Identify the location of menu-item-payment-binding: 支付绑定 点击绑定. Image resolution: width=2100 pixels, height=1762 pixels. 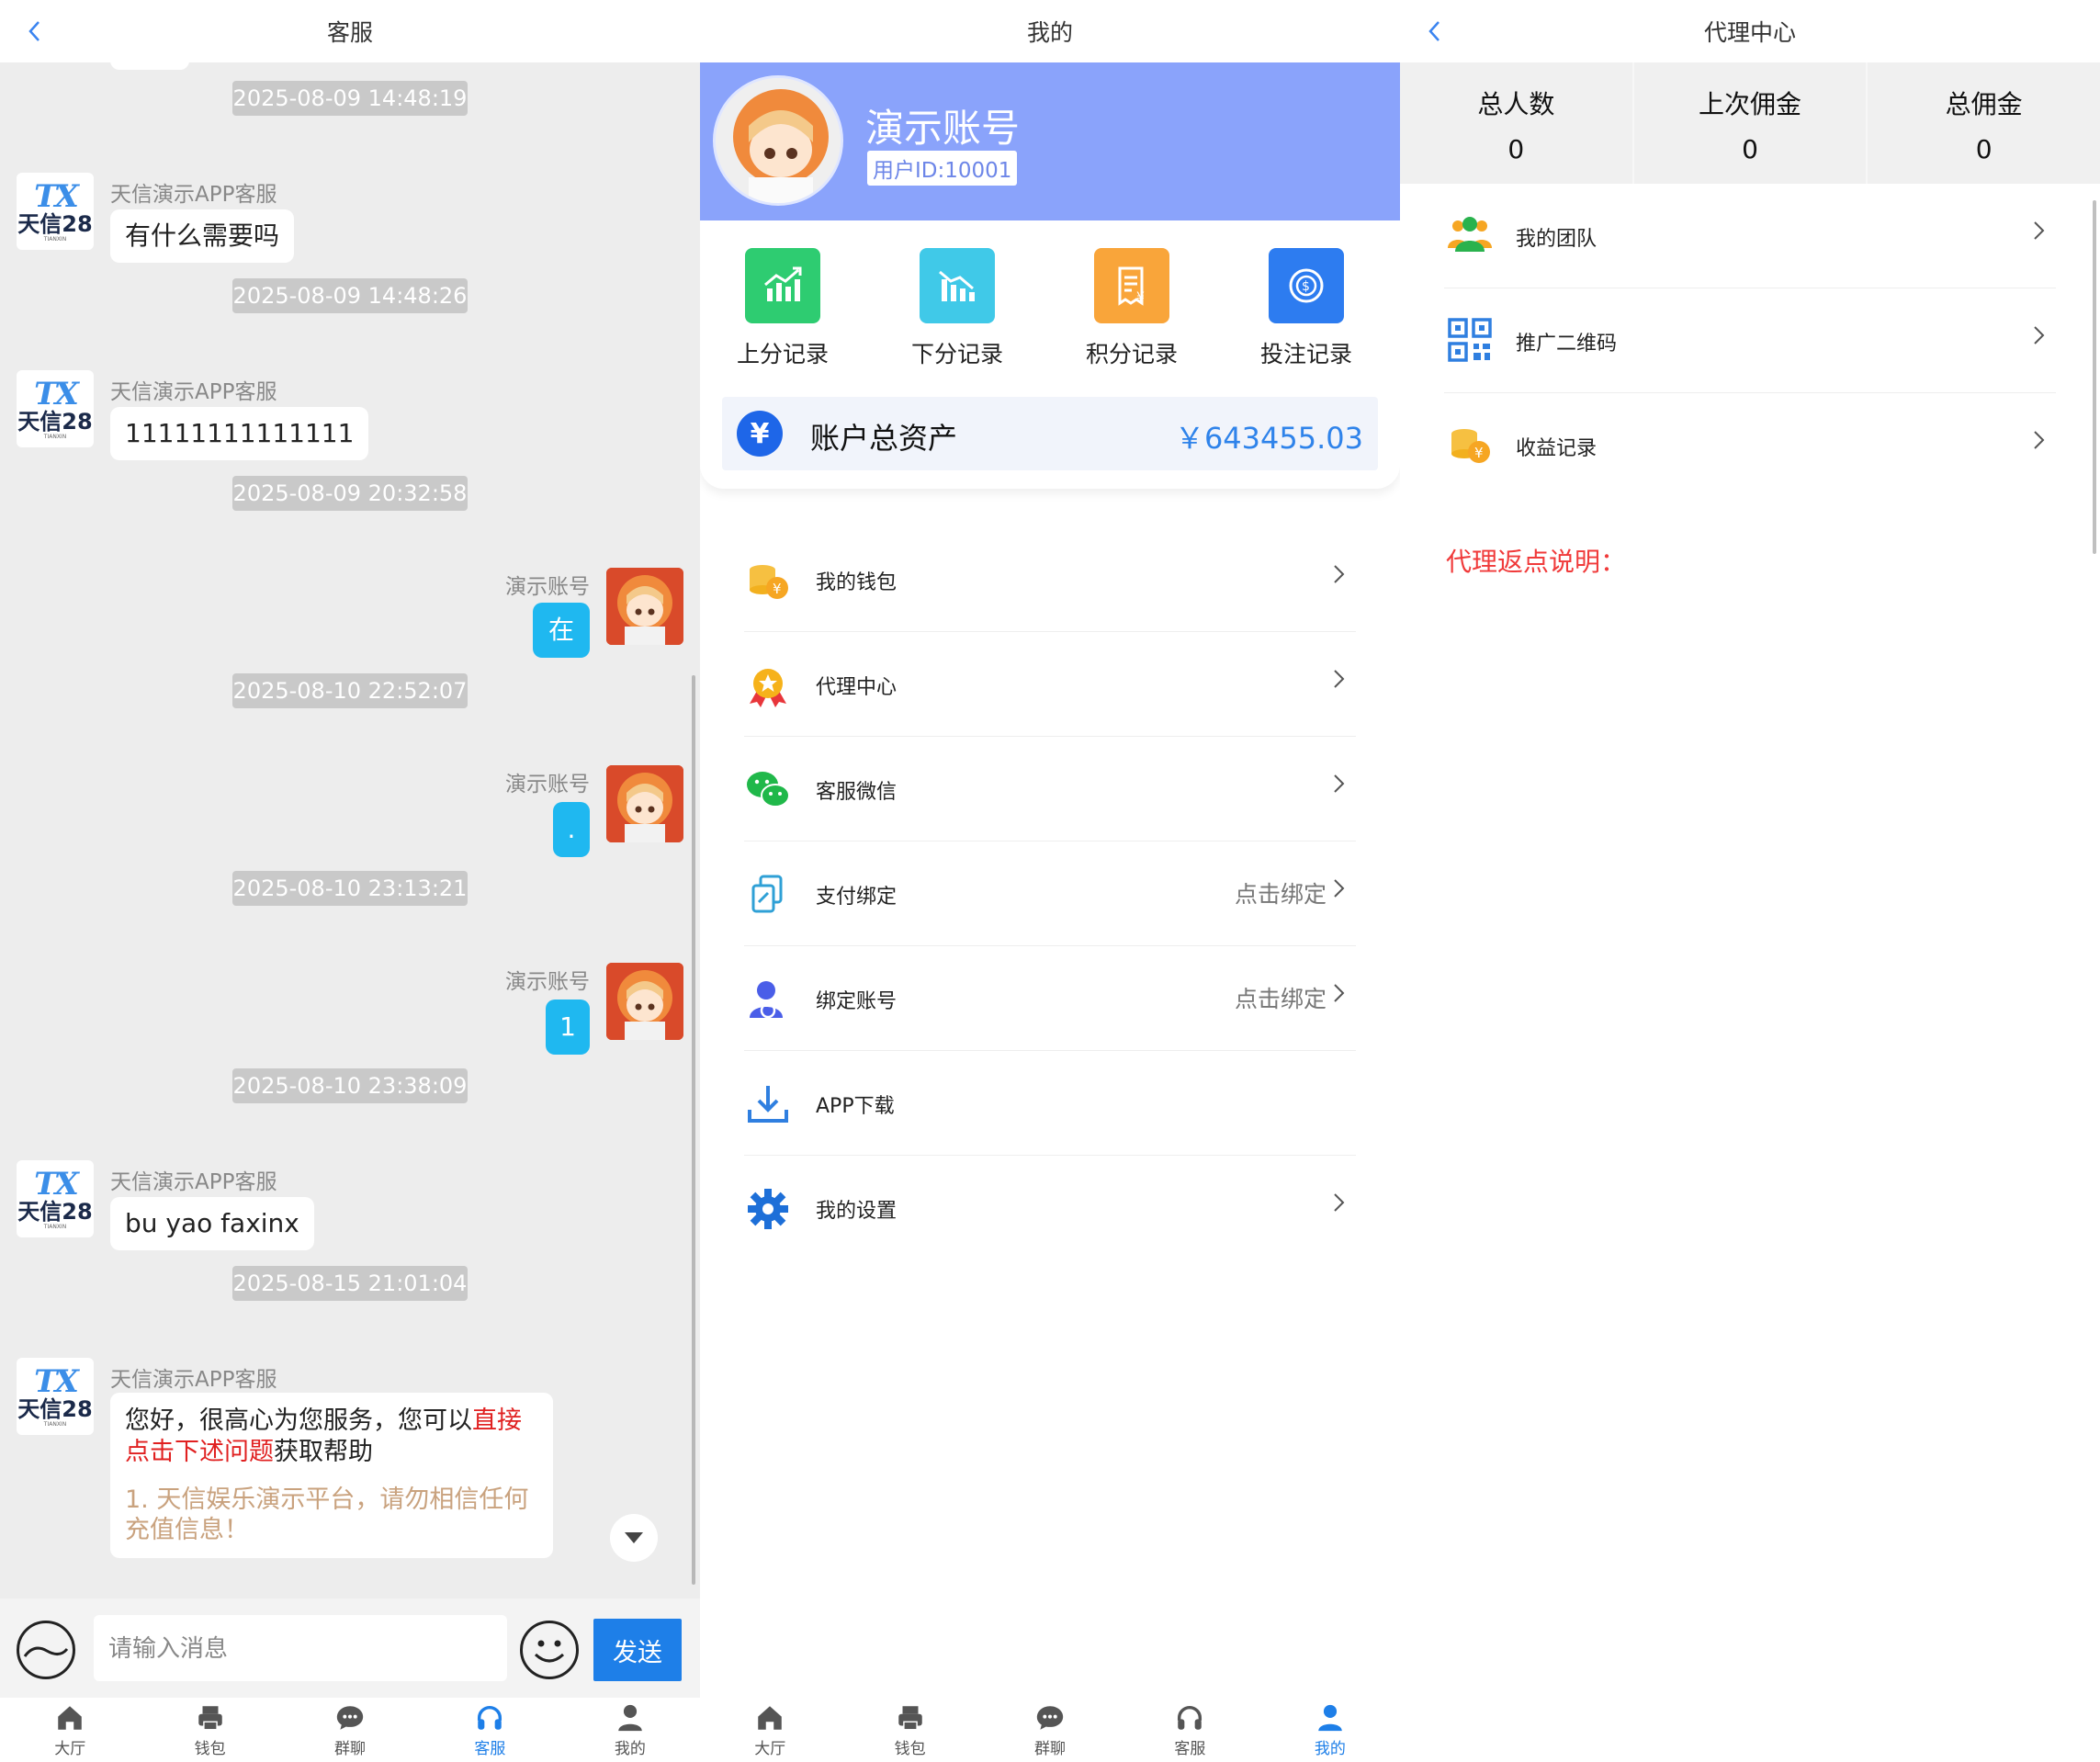
(1050, 893).